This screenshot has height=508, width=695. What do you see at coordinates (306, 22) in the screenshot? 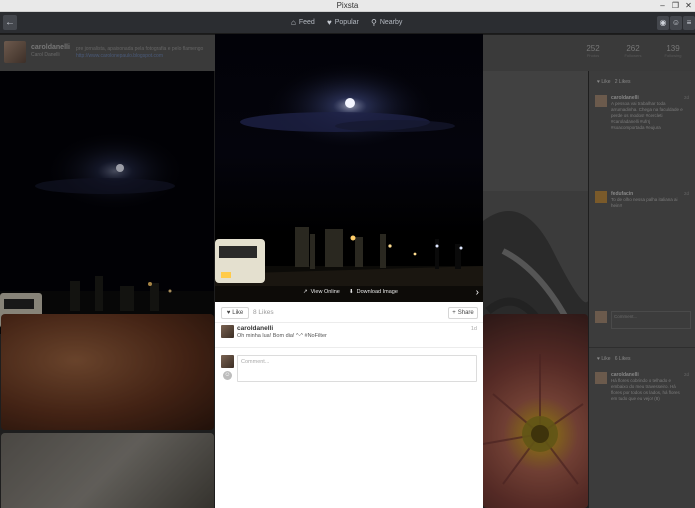
I see `nav-feed-label: Feed` at bounding box center [306, 22].